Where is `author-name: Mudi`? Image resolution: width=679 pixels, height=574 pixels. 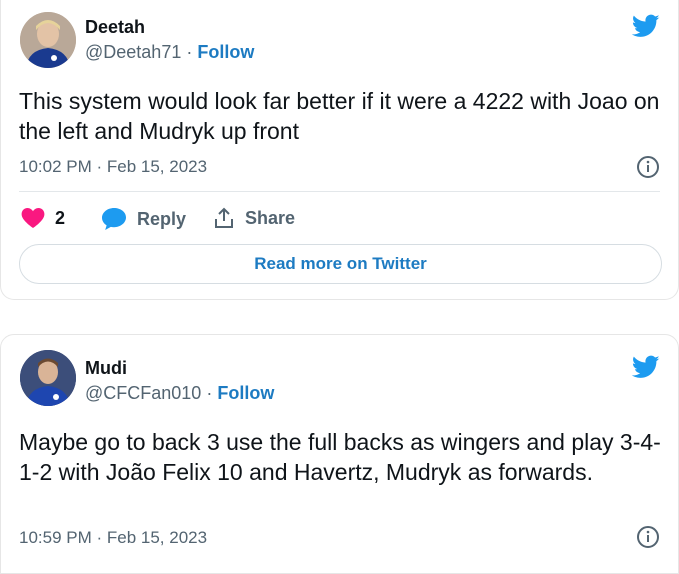 author-name: Mudi is located at coordinates (106, 368).